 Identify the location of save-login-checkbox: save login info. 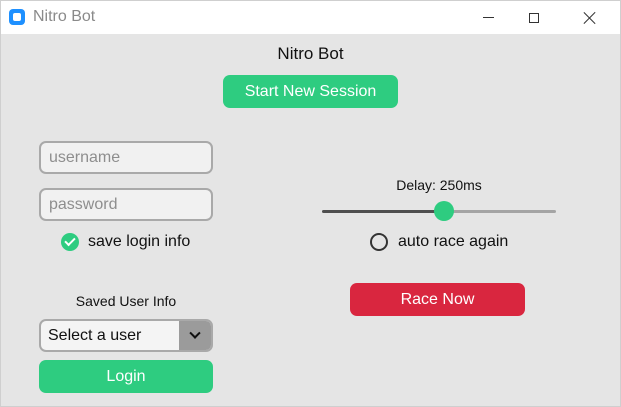
(125, 242).